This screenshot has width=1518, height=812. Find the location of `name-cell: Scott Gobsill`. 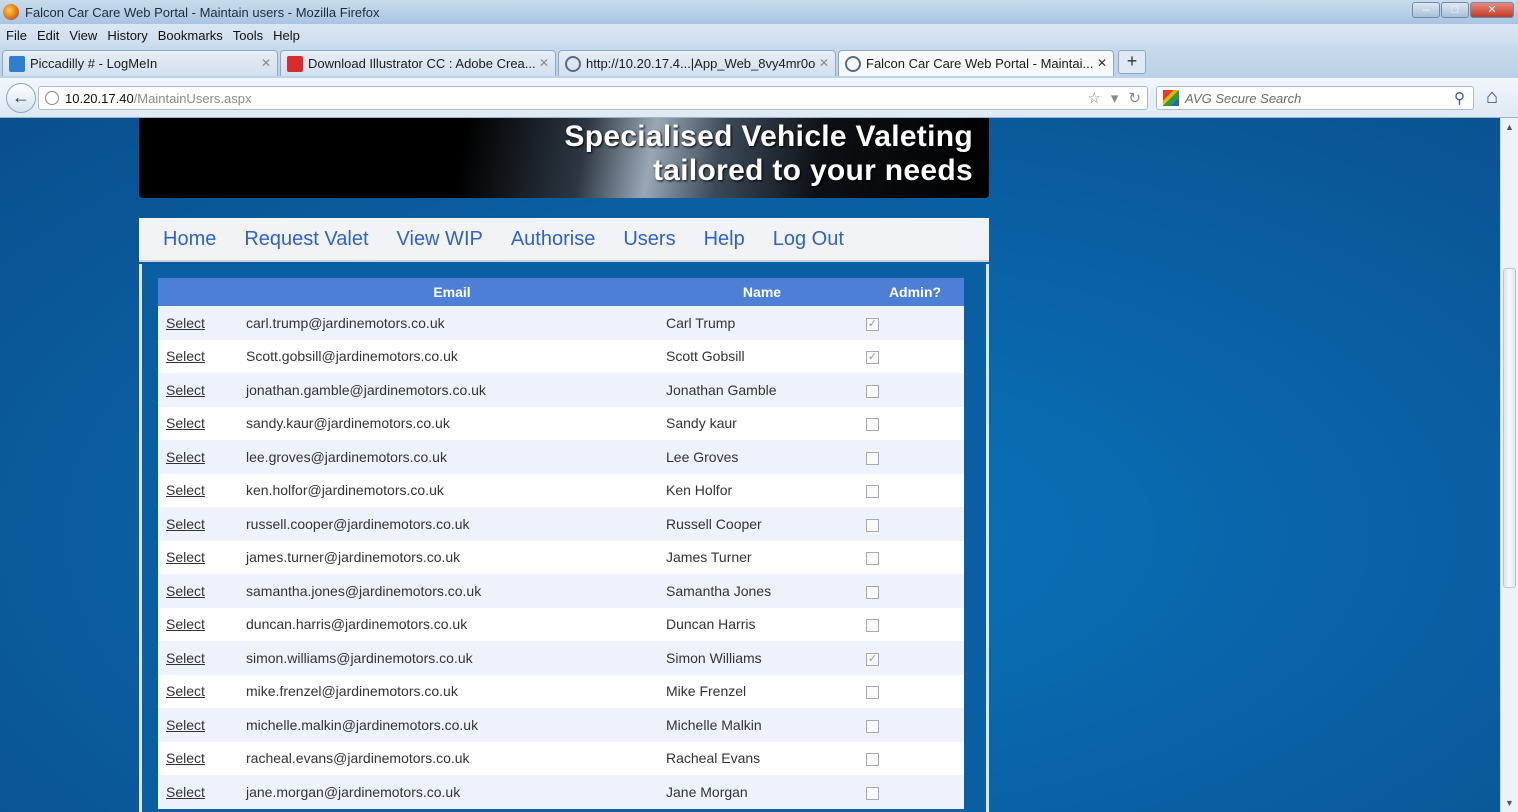

name-cell: Scott Gobsill is located at coordinates (758, 356).